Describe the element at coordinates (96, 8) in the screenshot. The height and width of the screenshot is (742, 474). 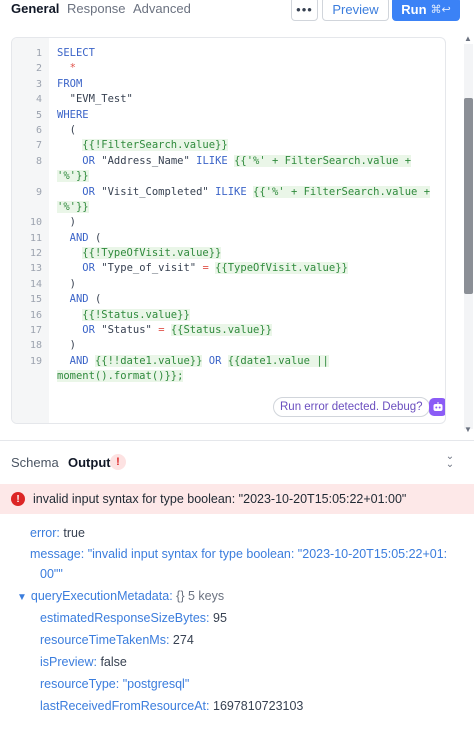
I see `tab-response: Response` at that location.